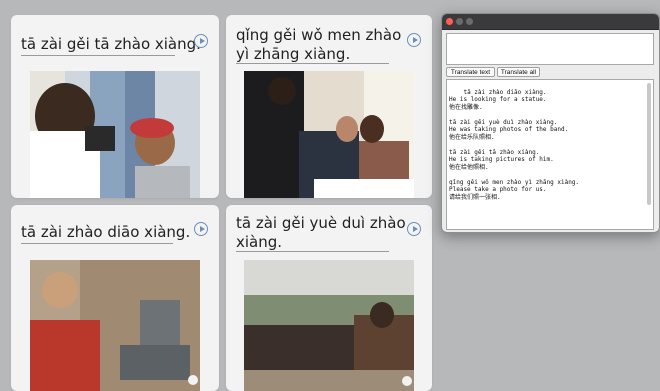  Describe the element at coordinates (550, 22) in the screenshot. I see `window-titlebar` at that location.